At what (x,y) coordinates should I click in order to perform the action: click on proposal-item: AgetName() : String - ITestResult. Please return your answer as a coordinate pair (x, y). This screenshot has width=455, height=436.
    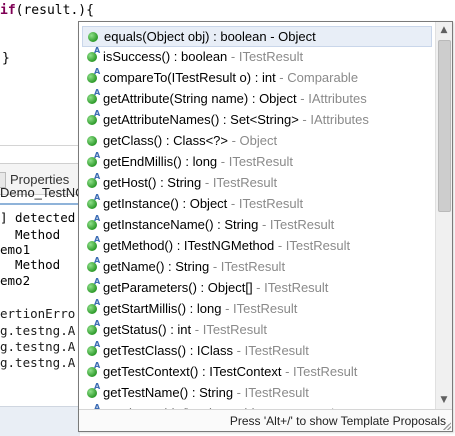
    Looking at the image, I should click on (257, 267).